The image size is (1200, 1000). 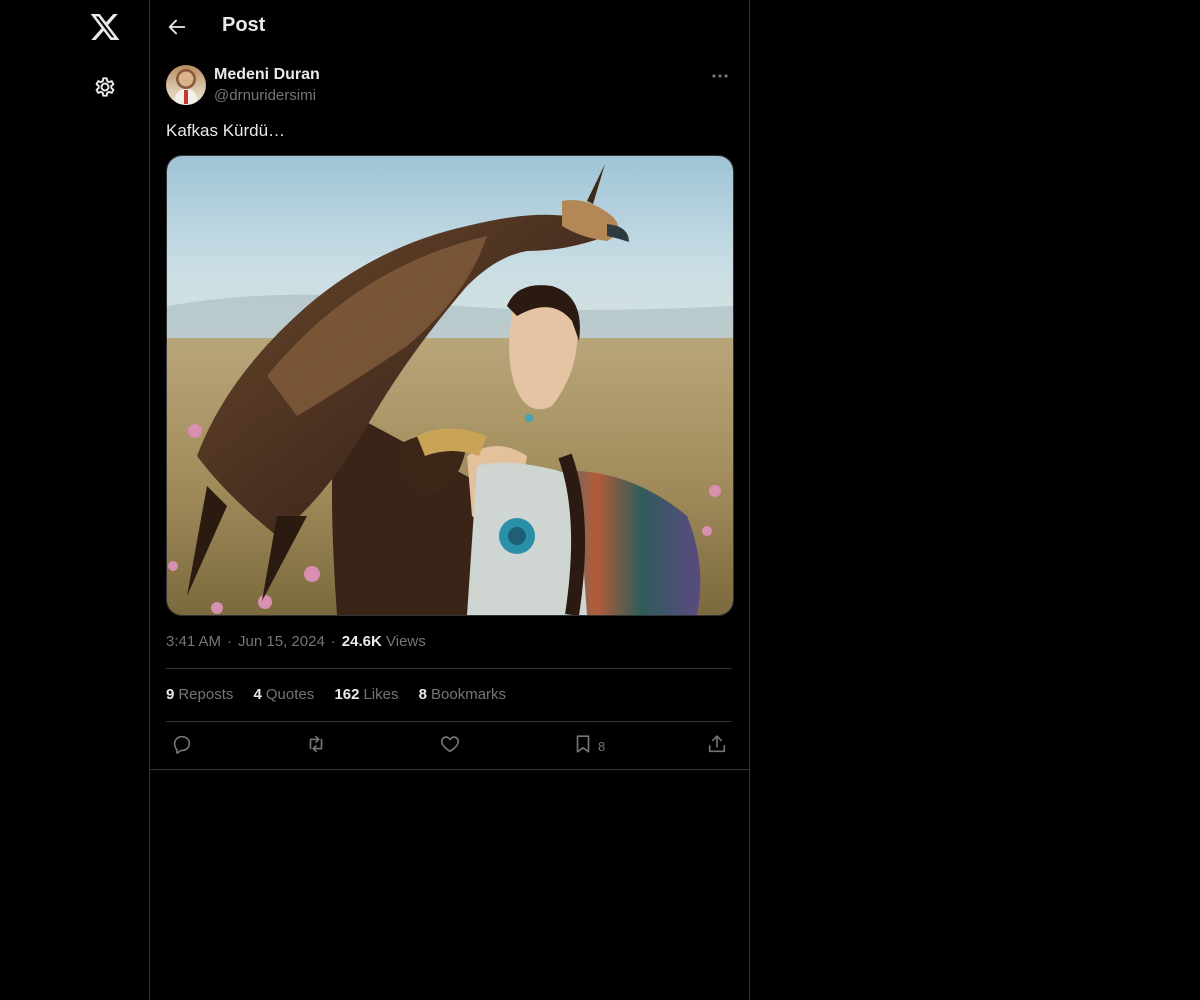 I want to click on reply-button, so click(x=182, y=746).